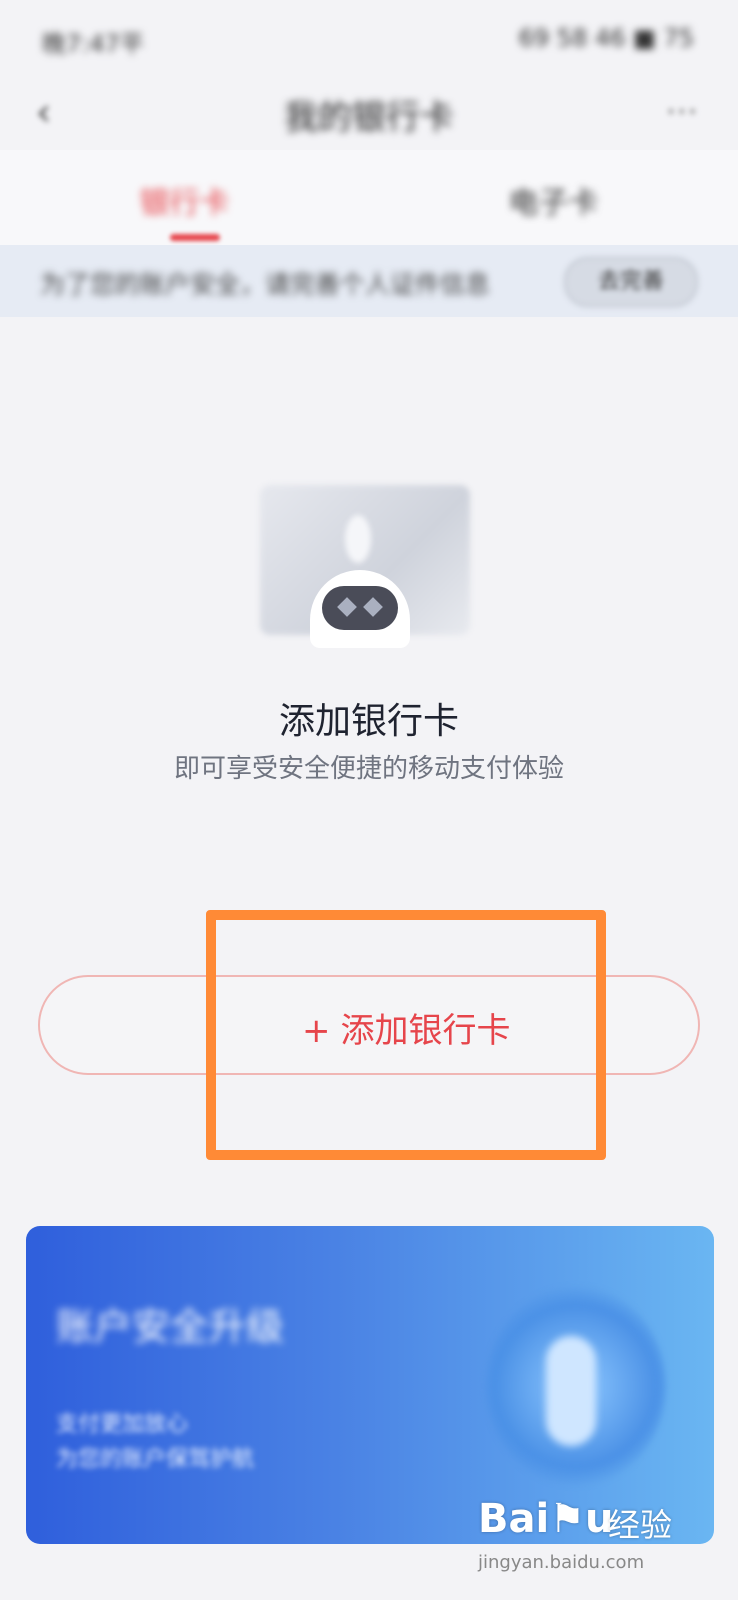  What do you see at coordinates (122, 1424) in the screenshot?
I see `banner-line-1: 支付更加放心` at bounding box center [122, 1424].